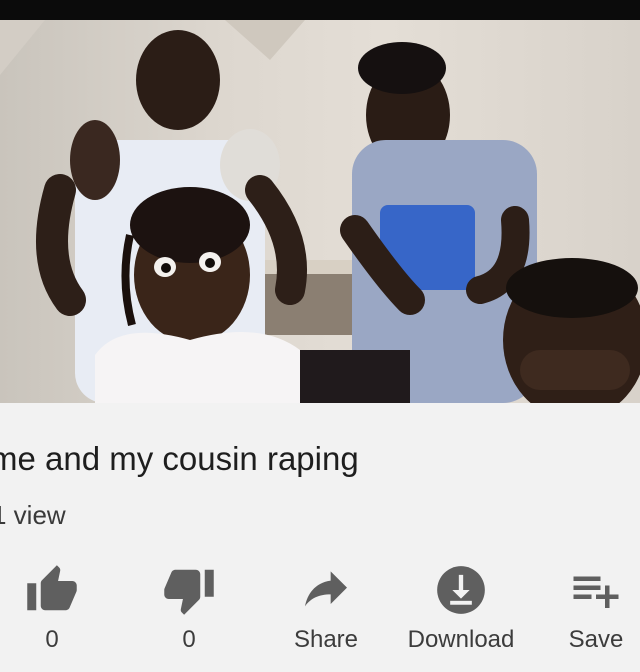 The height and width of the screenshot is (672, 640). Describe the element at coordinates (22, 47) in the screenshot. I see `wall-shadow` at that location.